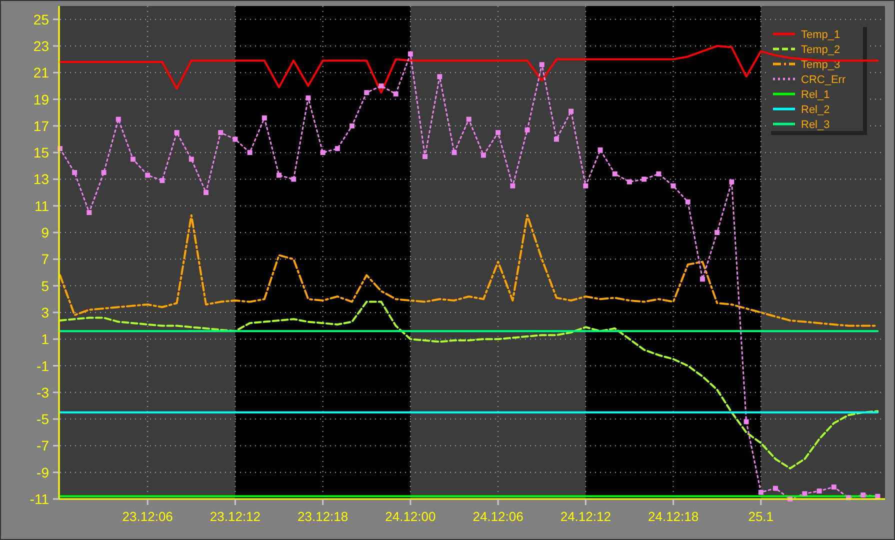 This screenshot has width=895, height=540. I want to click on legend-label: Rel_2, so click(815, 110).